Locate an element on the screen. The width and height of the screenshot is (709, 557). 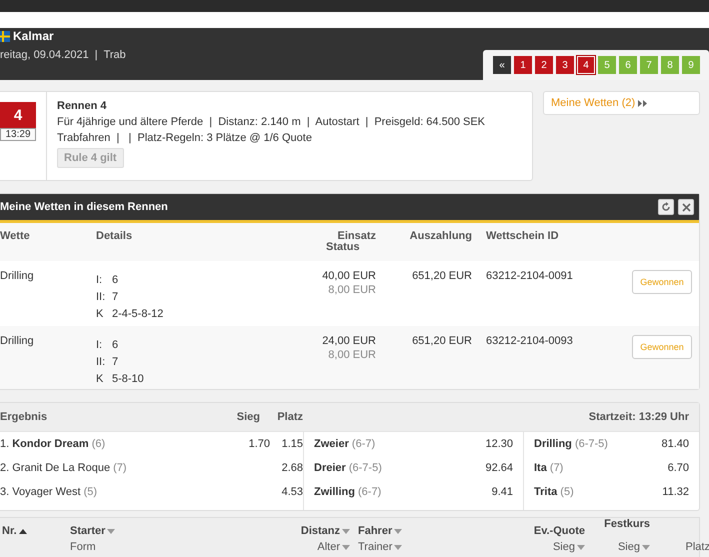
panel-title: Meine Wetten in diesem Rennen is located at coordinates (84, 207).